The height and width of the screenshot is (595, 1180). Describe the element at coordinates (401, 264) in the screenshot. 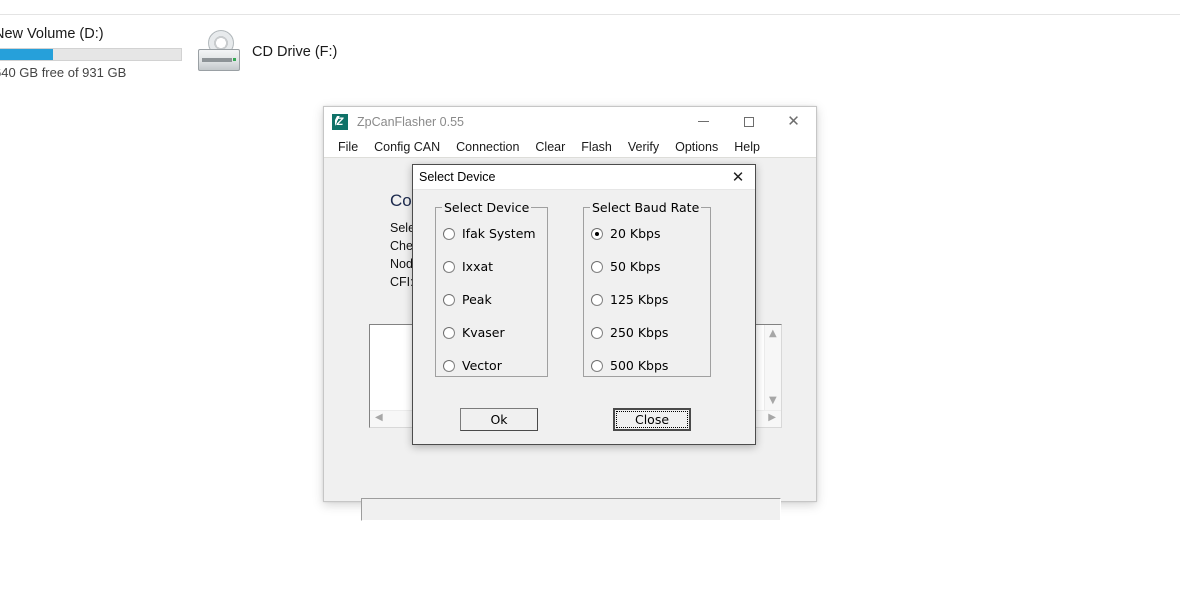

I see `content-line-node: Nod` at that location.